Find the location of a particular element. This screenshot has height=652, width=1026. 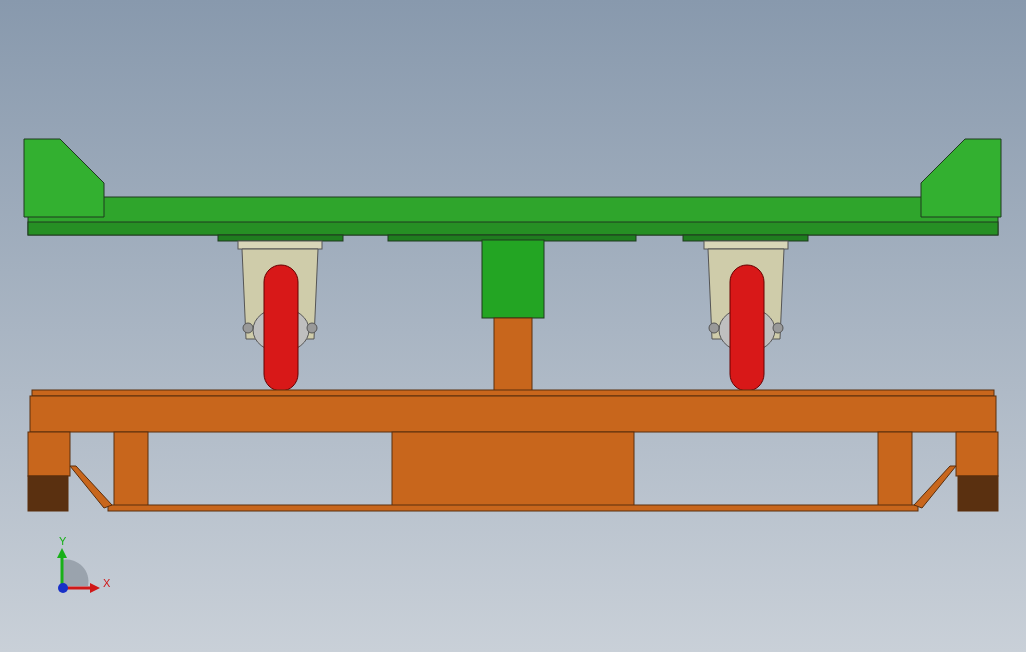

axis-triad-icon is located at coordinates (78, 570).